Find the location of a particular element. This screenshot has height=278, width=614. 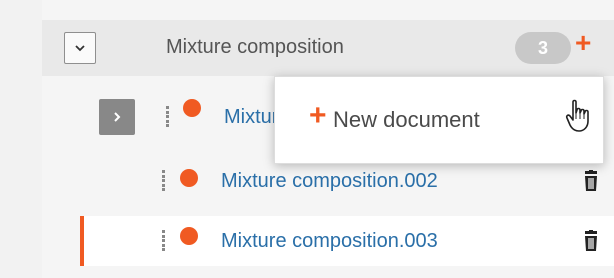

plus-icon: + is located at coordinates (318, 116).